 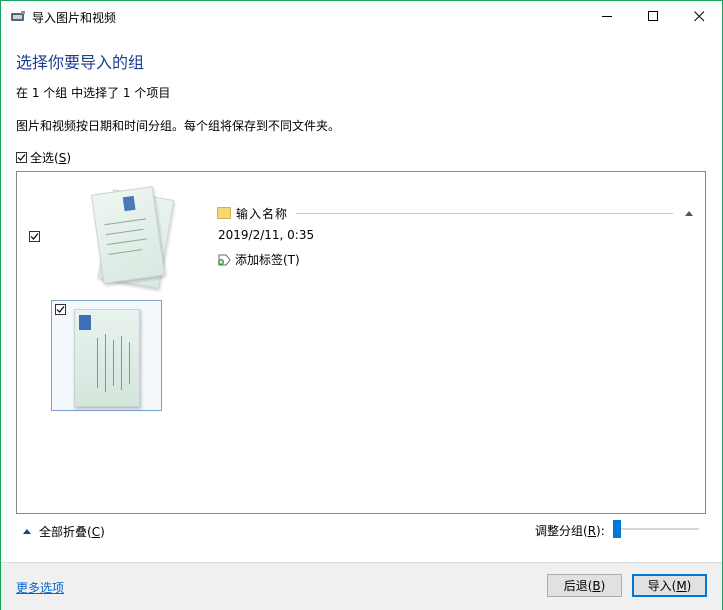 What do you see at coordinates (224, 259) in the screenshot?
I see `tag-add-icon` at bounding box center [224, 259].